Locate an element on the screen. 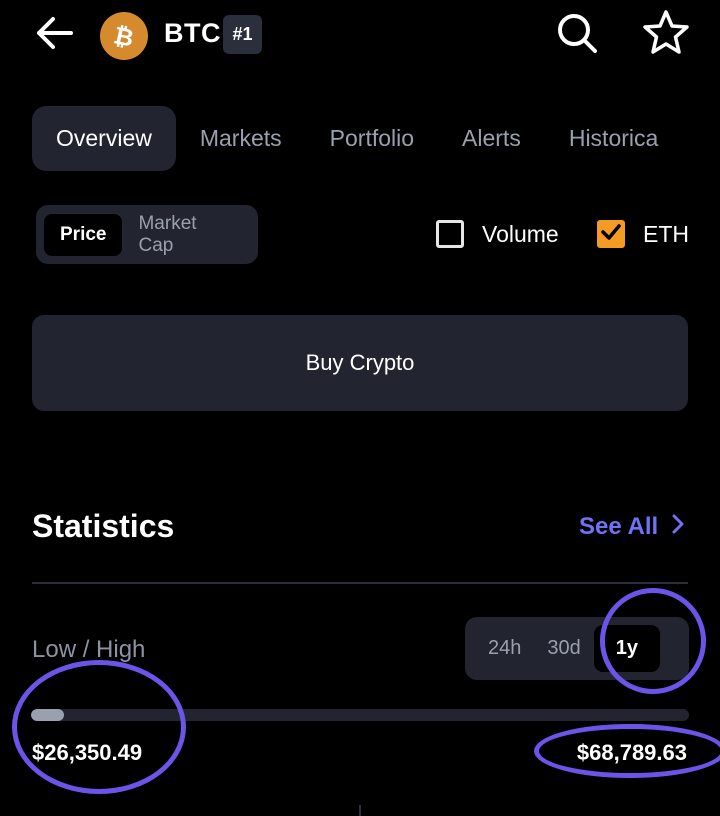 The width and height of the screenshot is (720, 816). annotation-circle-low is located at coordinates (99, 727).